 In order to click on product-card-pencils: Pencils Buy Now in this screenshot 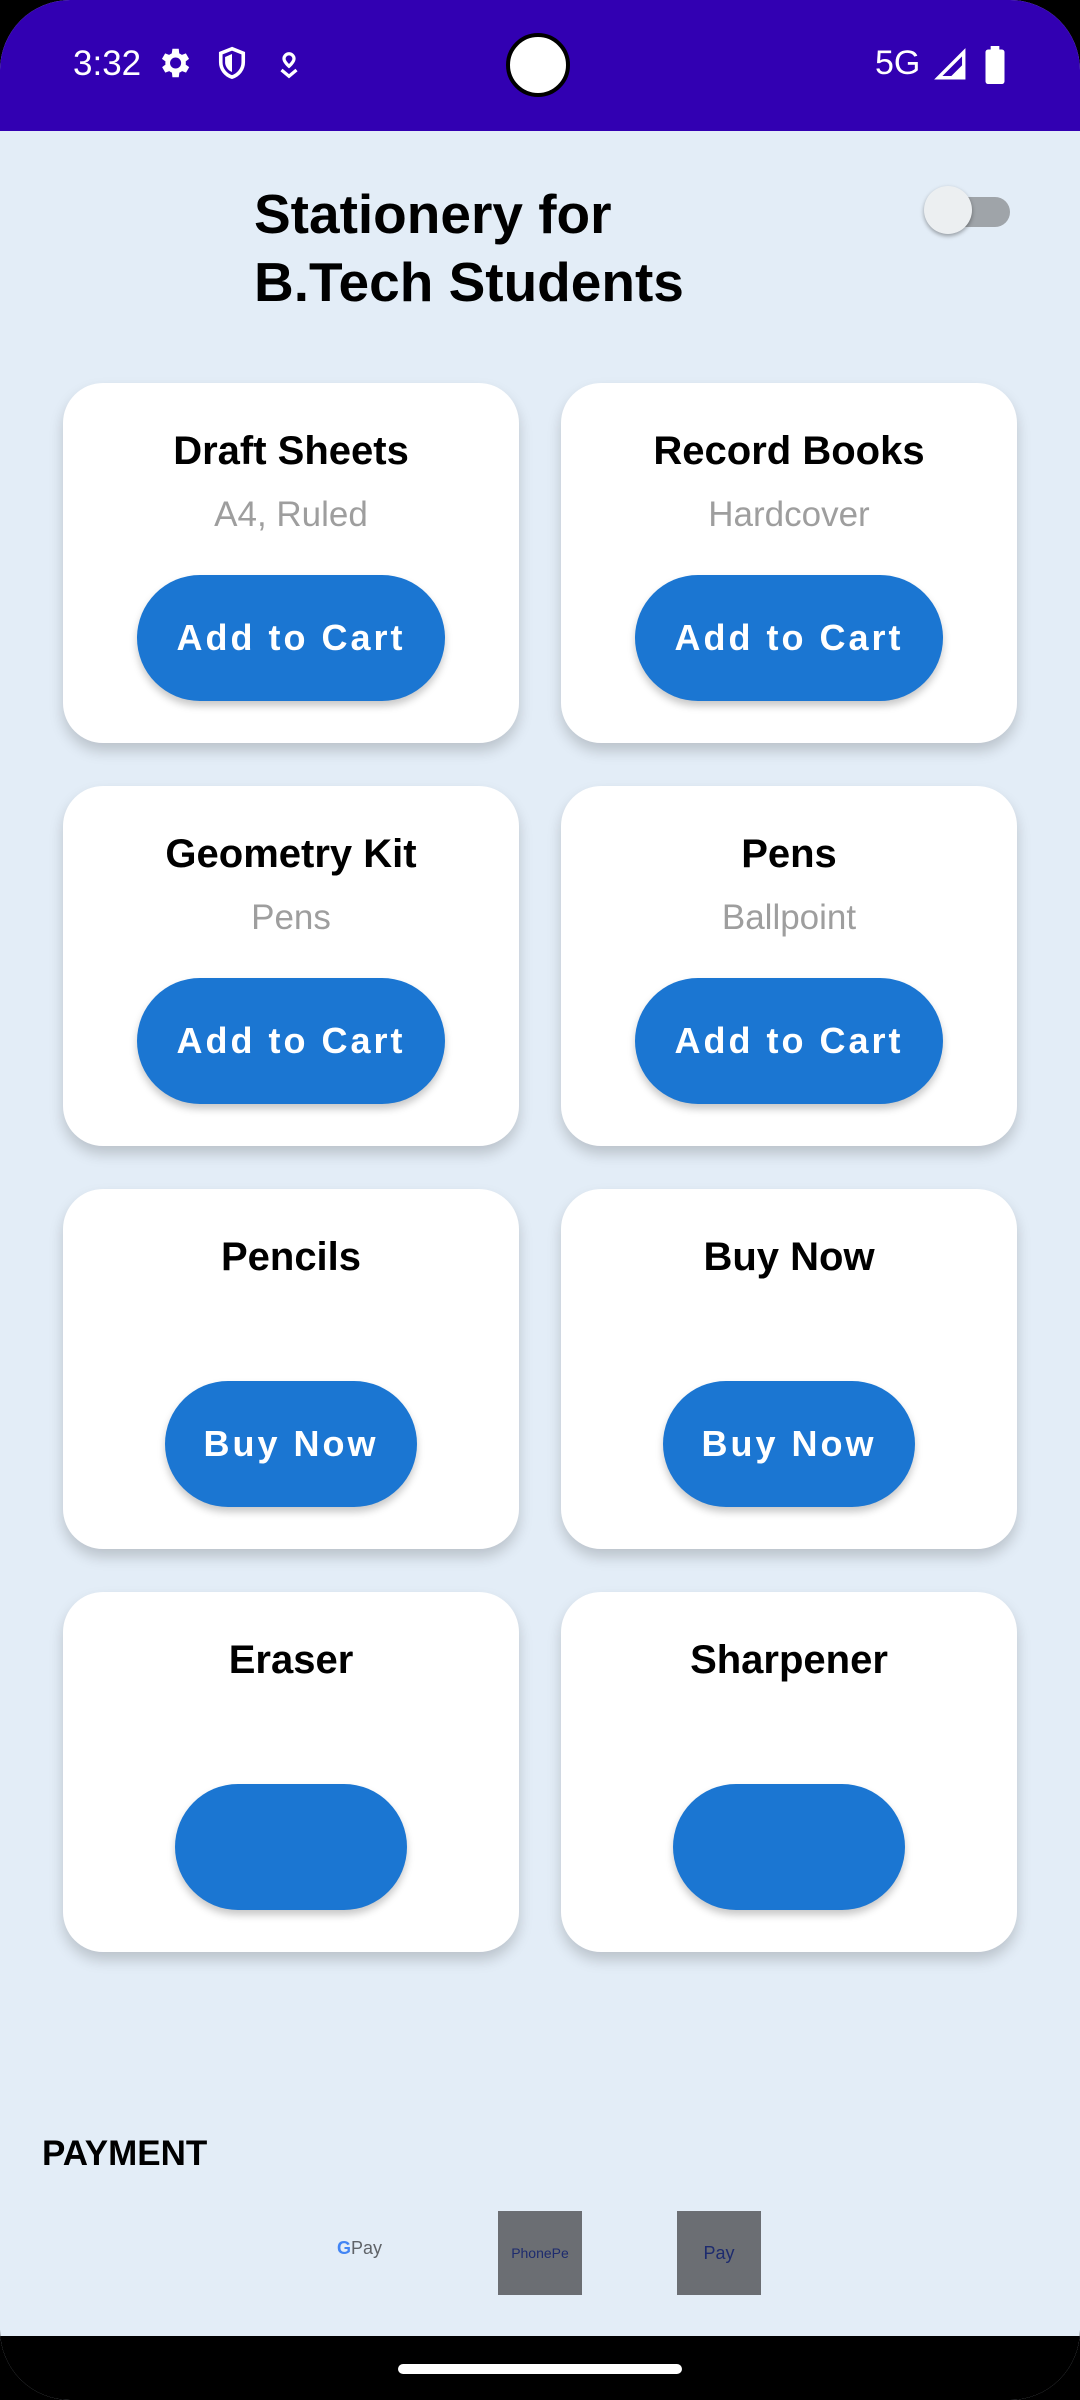, I will do `click(291, 1369)`.